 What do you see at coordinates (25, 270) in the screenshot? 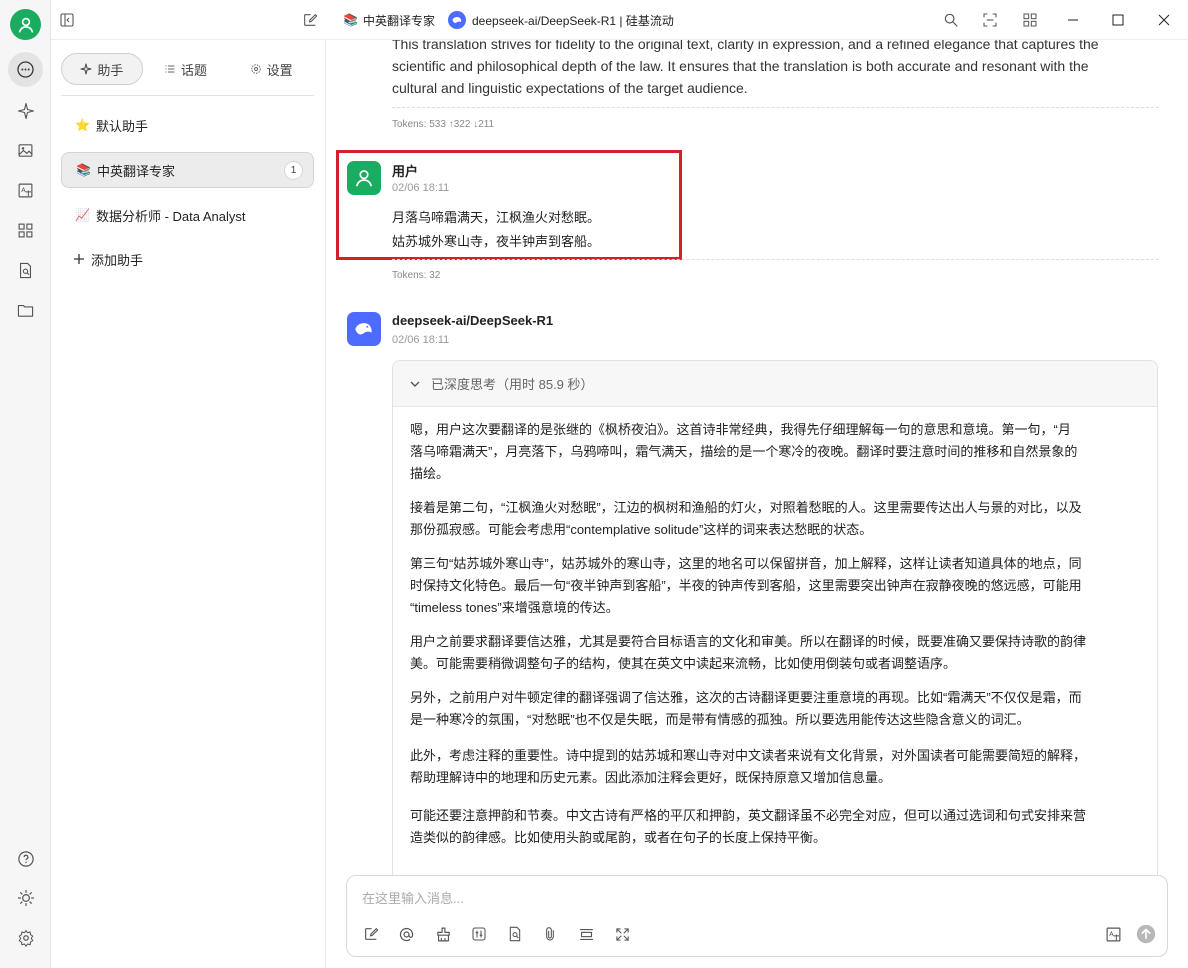
I see `knowledge-icon` at bounding box center [25, 270].